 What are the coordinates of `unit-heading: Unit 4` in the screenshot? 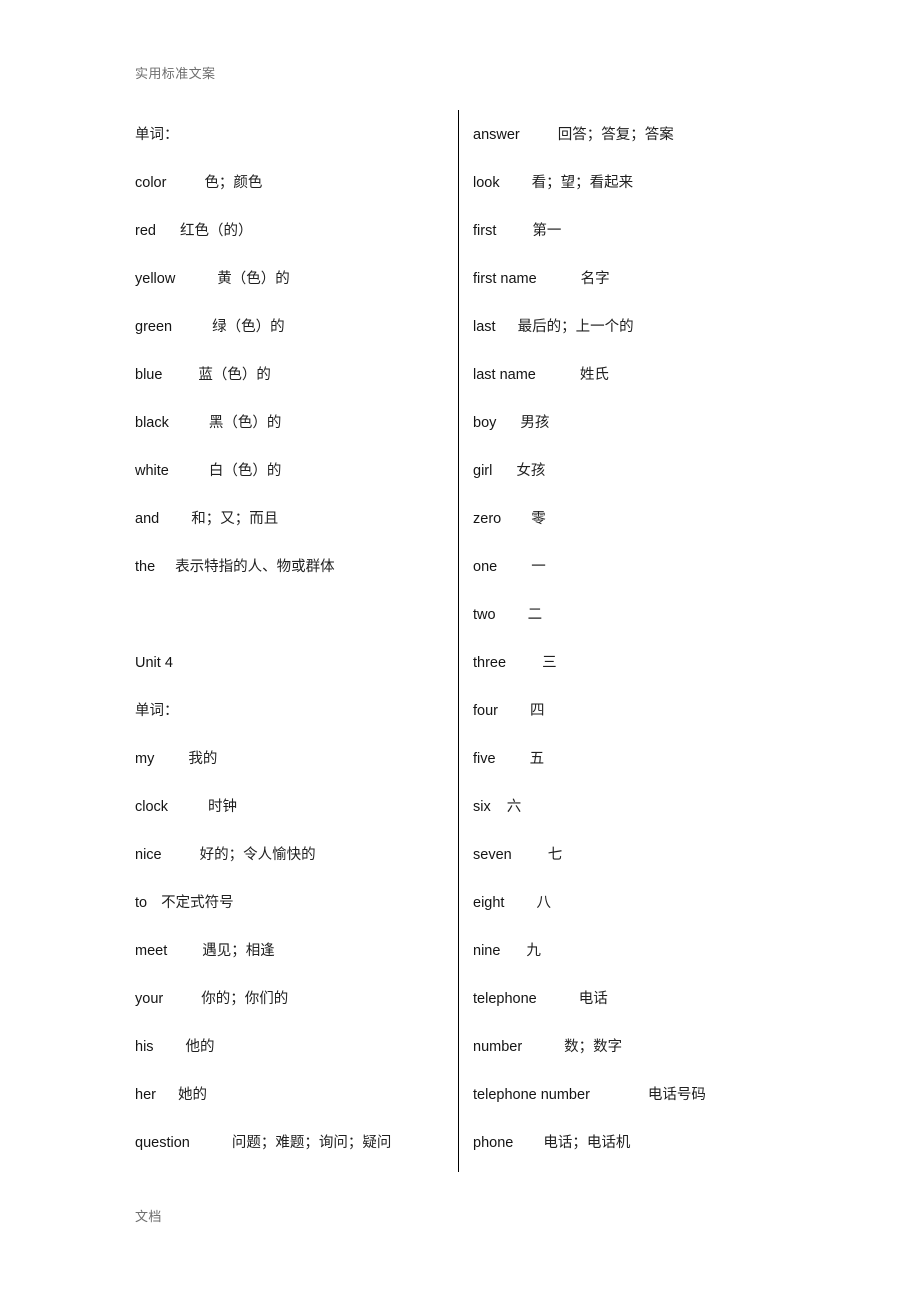 It's located at (290, 678).